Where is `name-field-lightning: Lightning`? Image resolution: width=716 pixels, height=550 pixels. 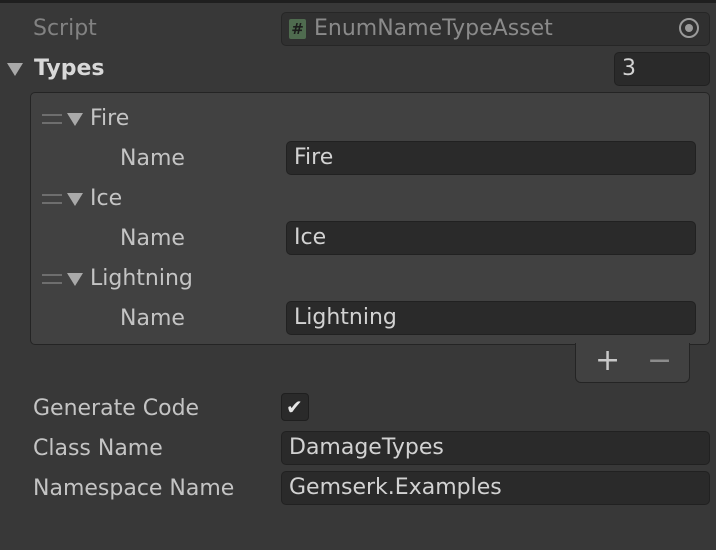 name-field-lightning: Lightning is located at coordinates (491, 318).